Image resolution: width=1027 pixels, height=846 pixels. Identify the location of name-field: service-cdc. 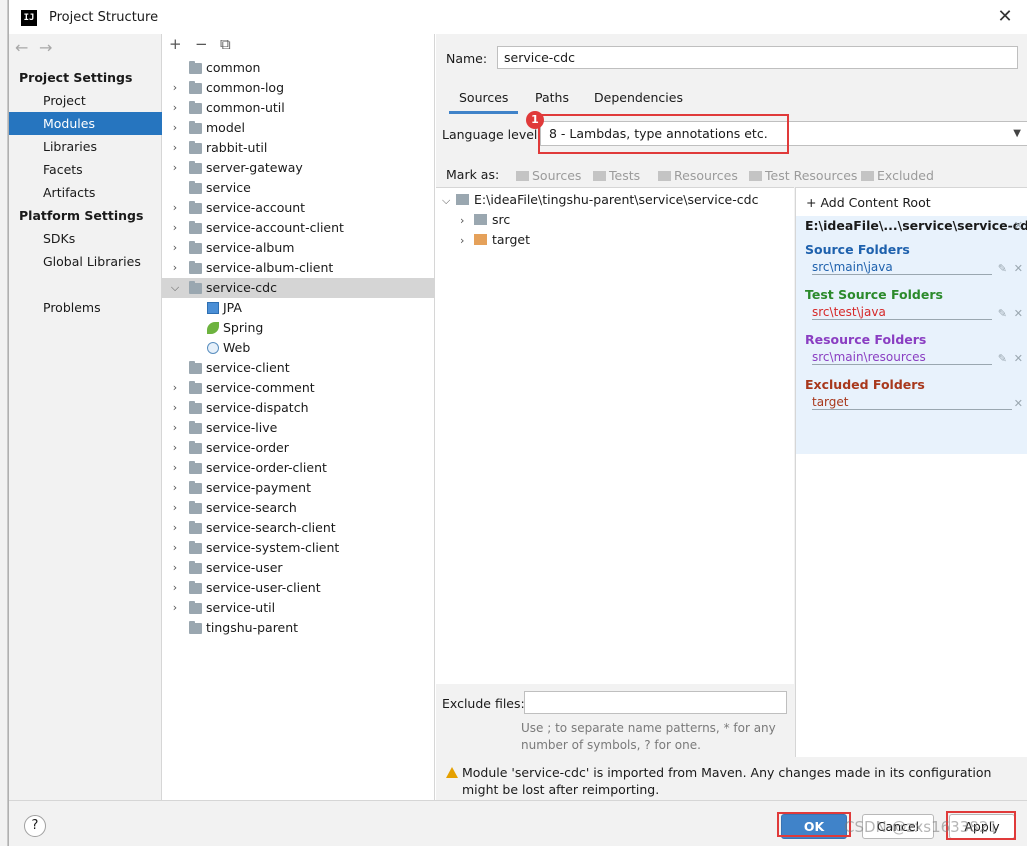
(757, 57).